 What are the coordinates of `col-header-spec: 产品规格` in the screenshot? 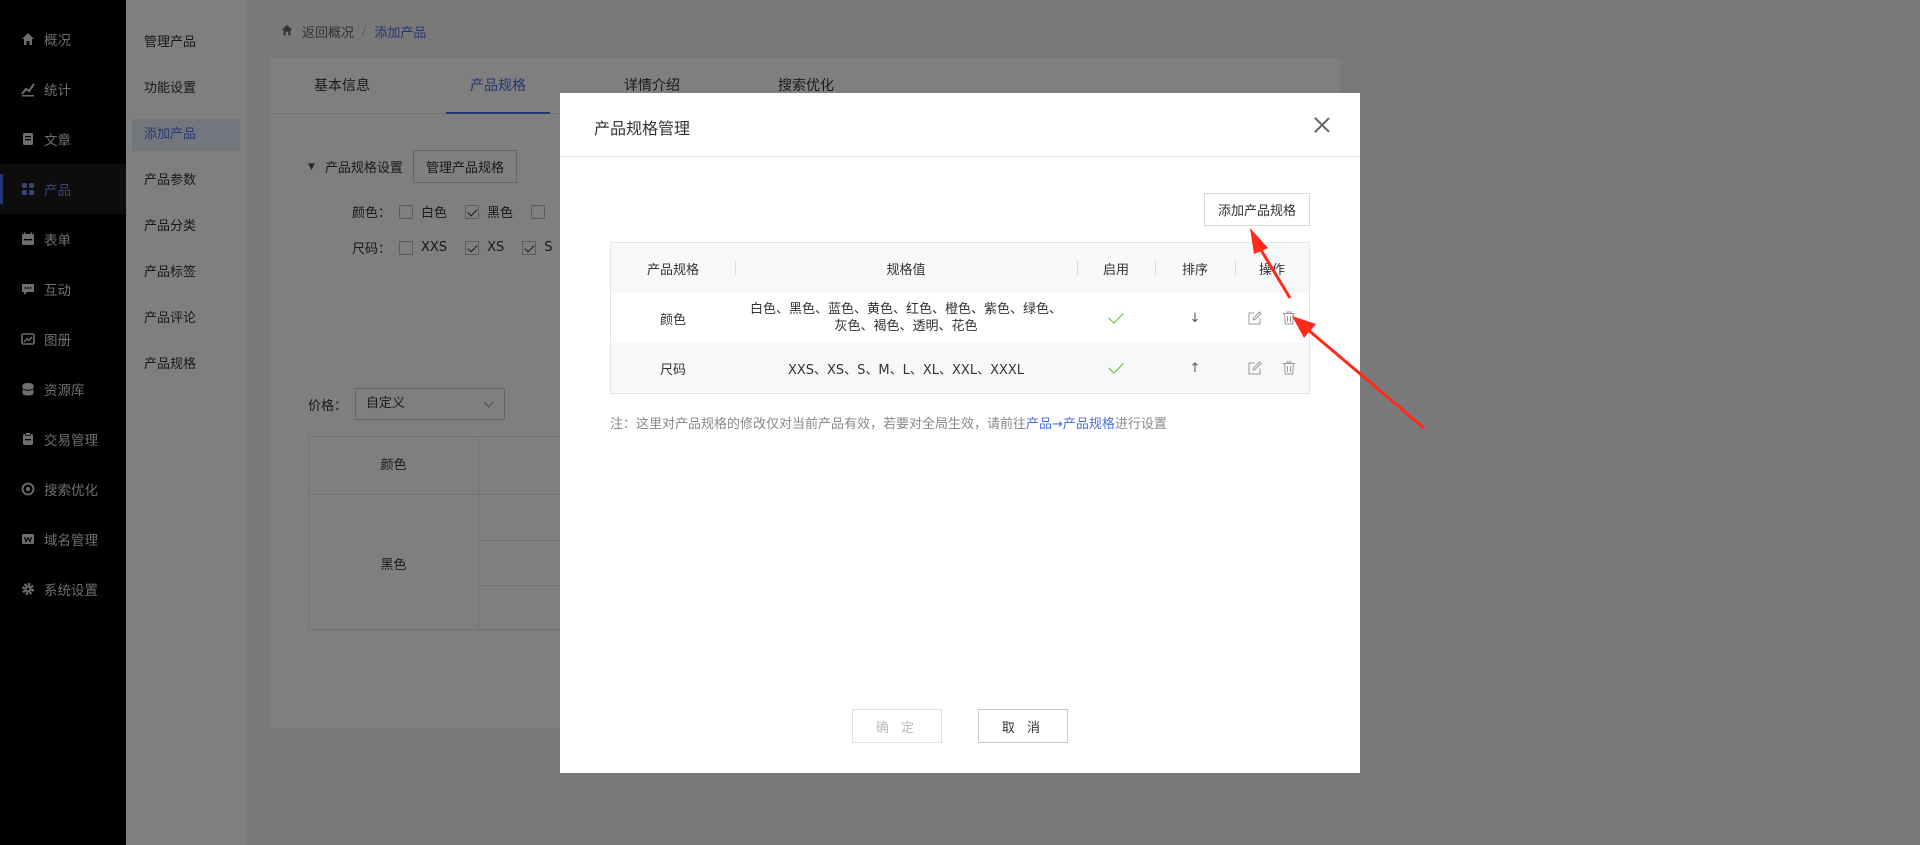 It's located at (672, 270).